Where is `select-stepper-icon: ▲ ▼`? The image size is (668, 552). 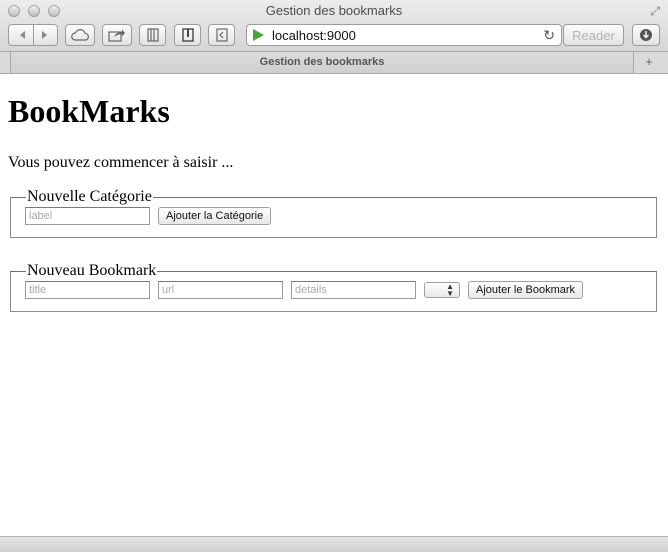 select-stepper-icon: ▲ ▼ is located at coordinates (450, 290).